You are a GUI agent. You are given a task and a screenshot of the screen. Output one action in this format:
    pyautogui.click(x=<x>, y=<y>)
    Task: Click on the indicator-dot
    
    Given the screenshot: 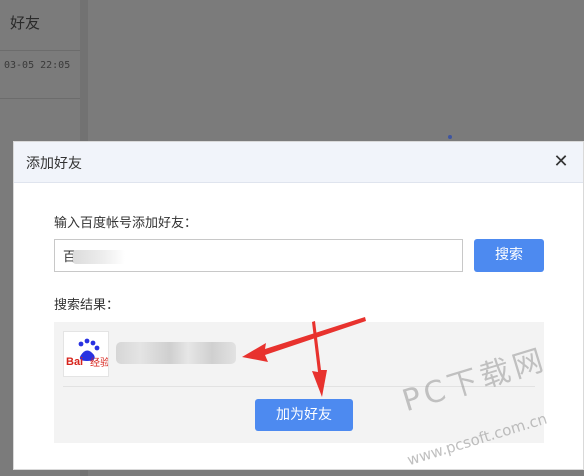 What is the action you would take?
    pyautogui.click(x=450, y=137)
    